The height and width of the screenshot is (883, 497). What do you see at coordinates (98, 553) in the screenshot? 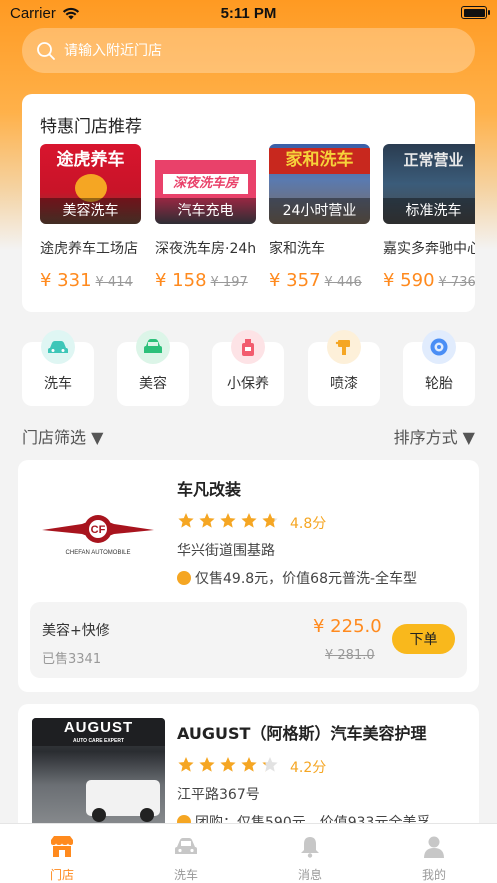
I see `logo-subtext: CHEFAN AUTOMOBILE` at bounding box center [98, 553].